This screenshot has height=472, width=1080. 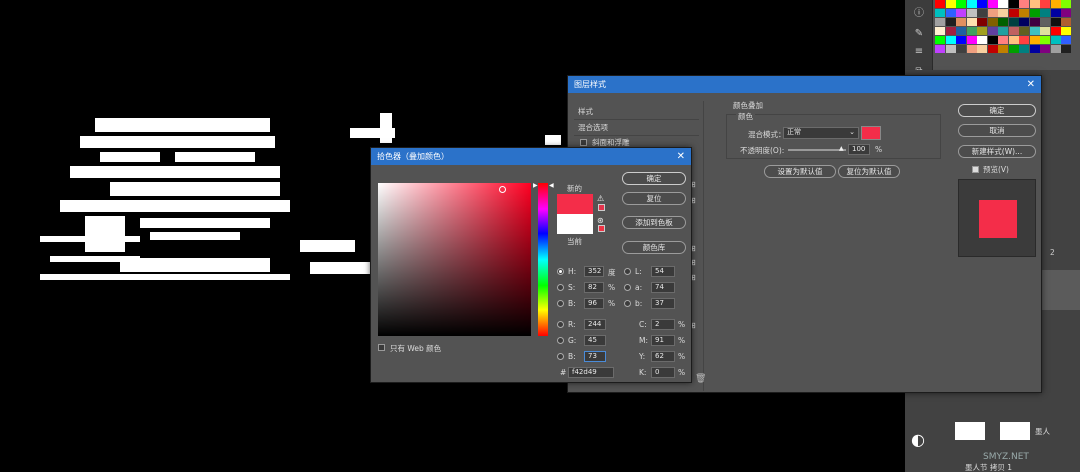 What do you see at coordinates (663, 287) in the screenshot?
I see `lab-a-input: 74` at bounding box center [663, 287].